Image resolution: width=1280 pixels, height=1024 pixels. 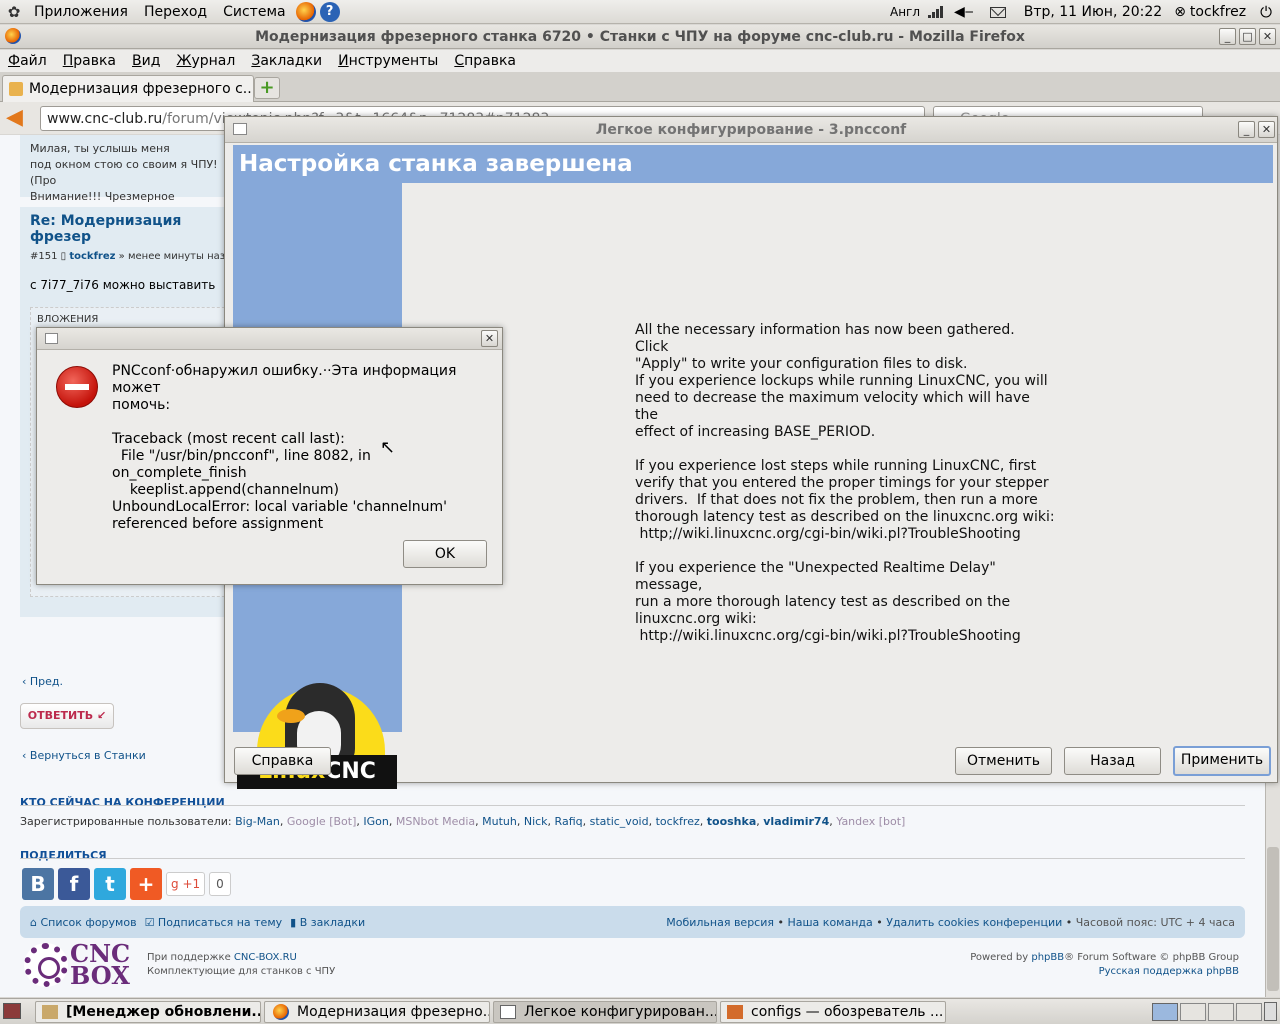 I want to click on back-to-forum-link: ‹ Вернуться в Станки, so click(x=84, y=755).